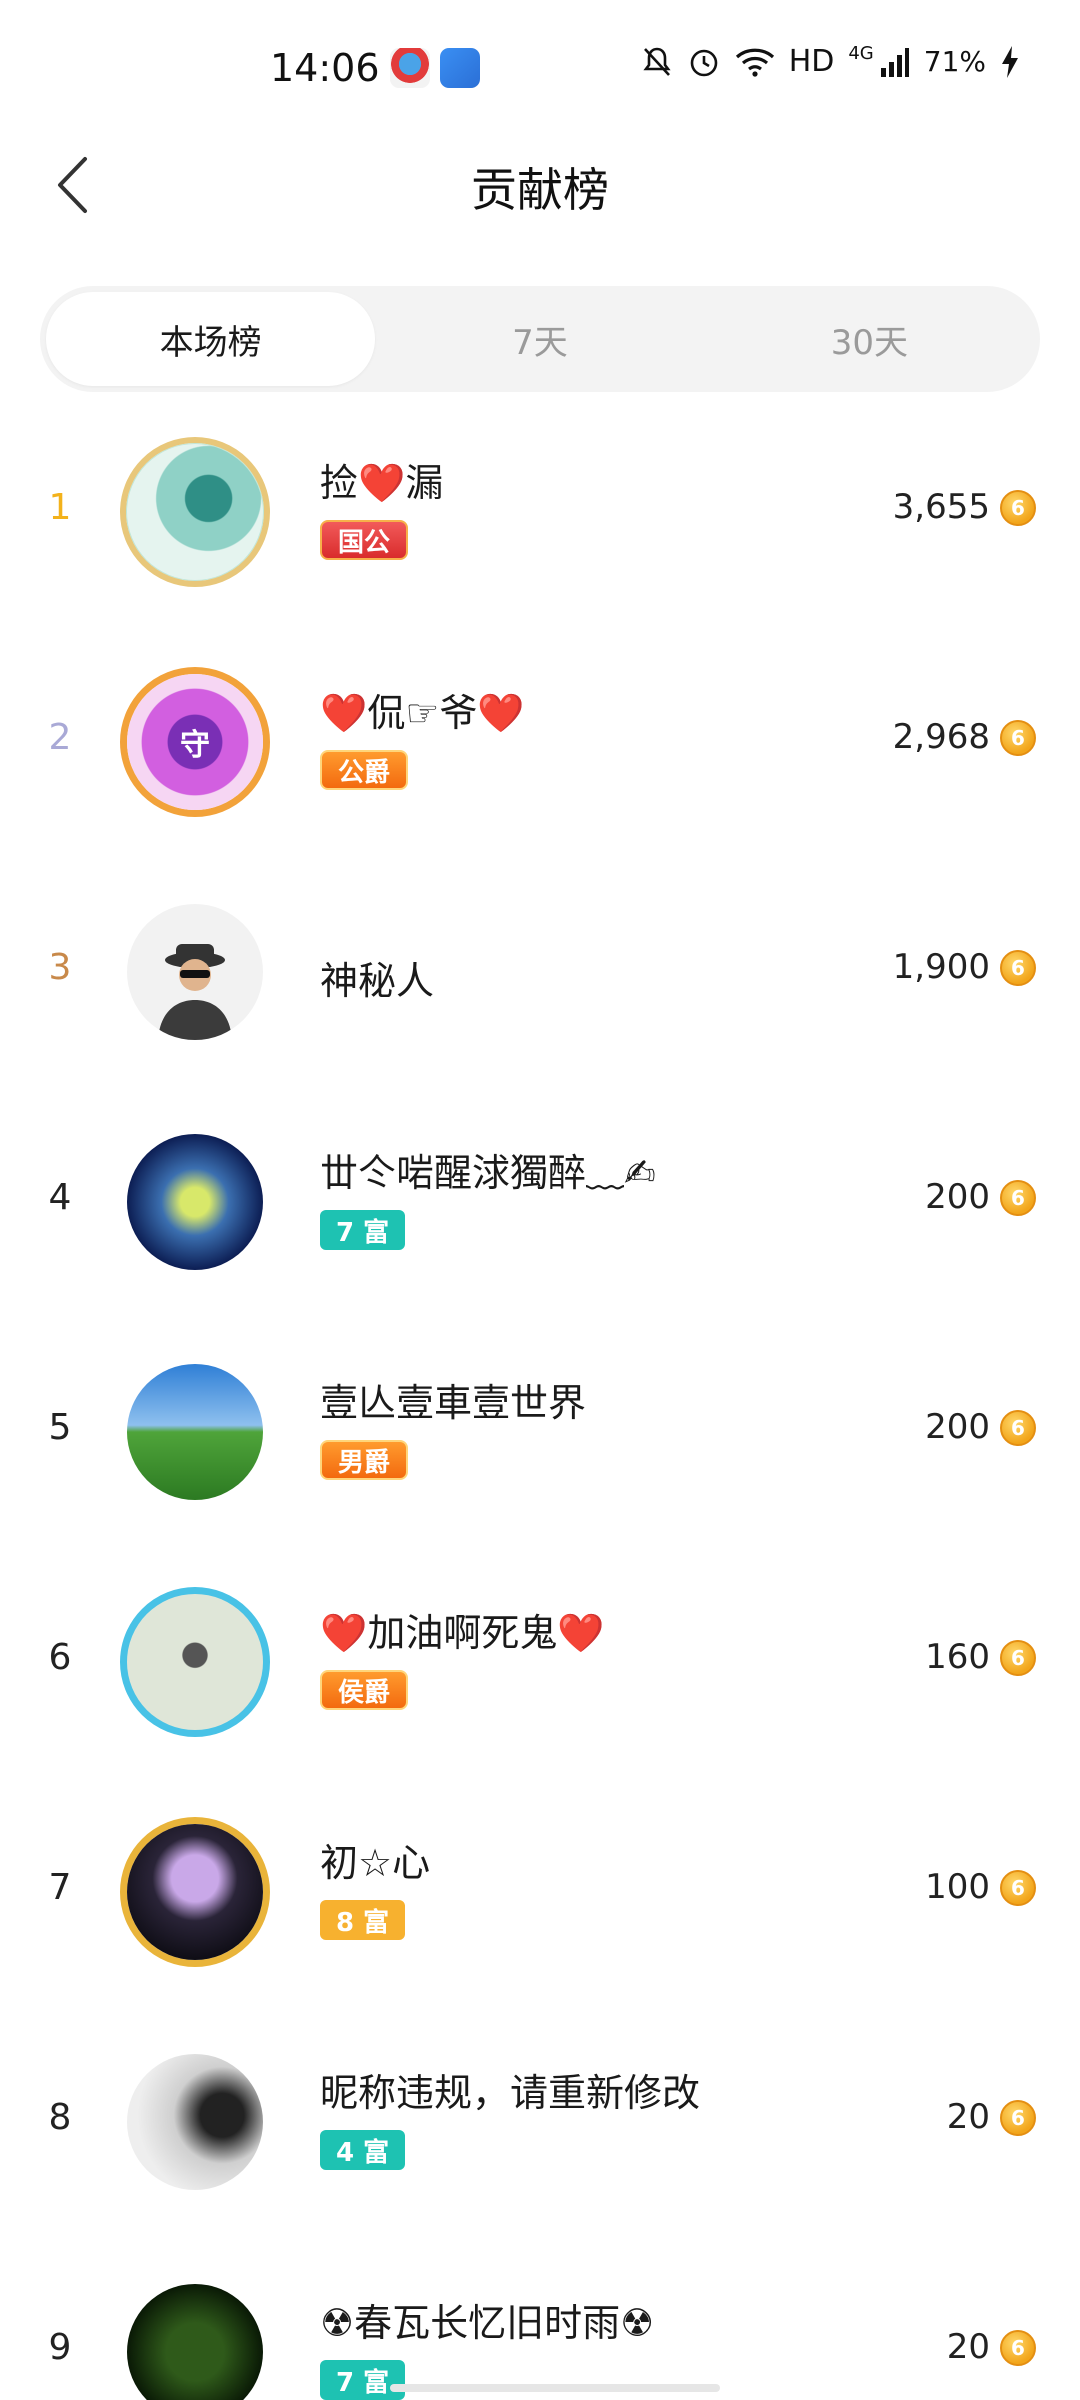  Describe the element at coordinates (540, 987) in the screenshot. I see `ranking-row: 3 神秘人 1,900 6` at that location.